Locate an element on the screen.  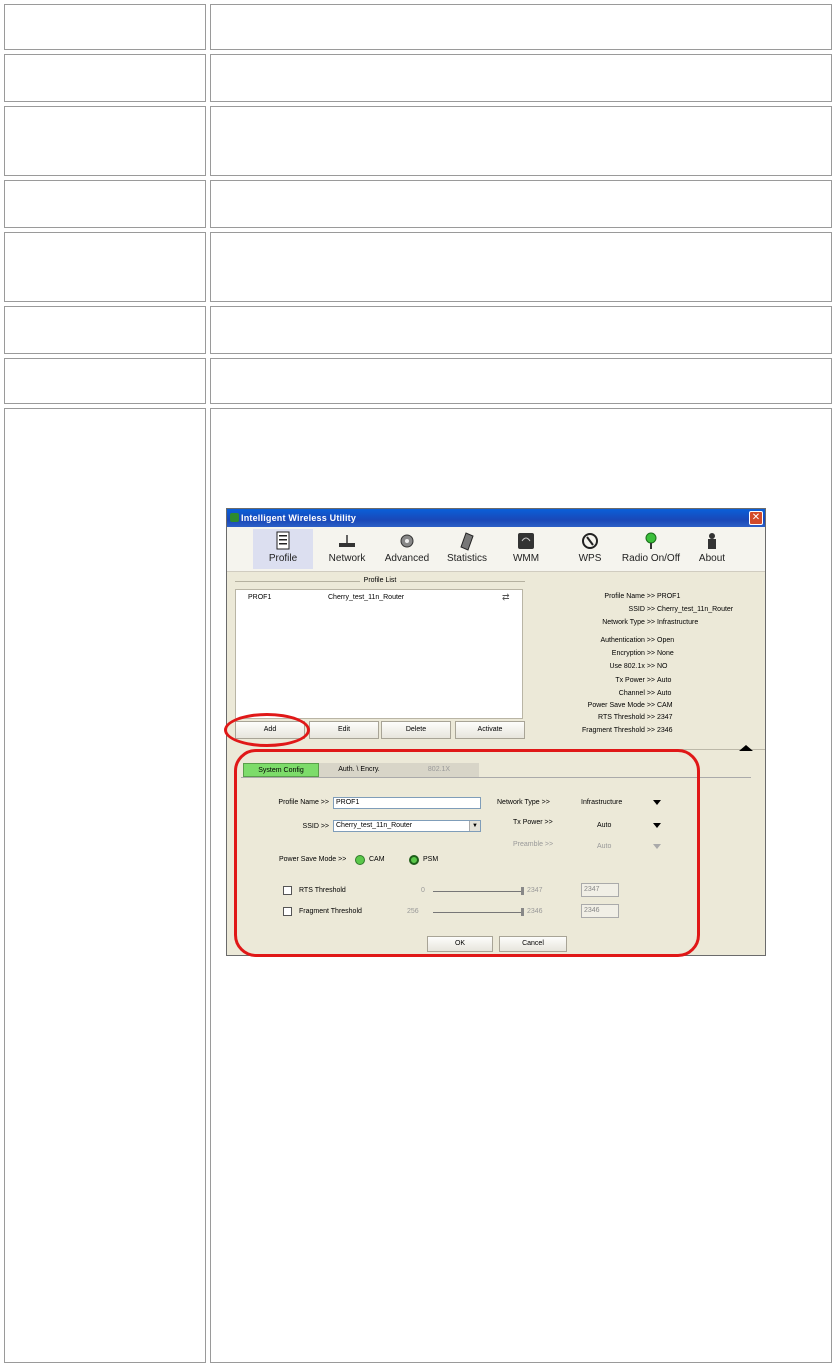
profile-row-name: PROF1 is located at coordinates (260, 597).